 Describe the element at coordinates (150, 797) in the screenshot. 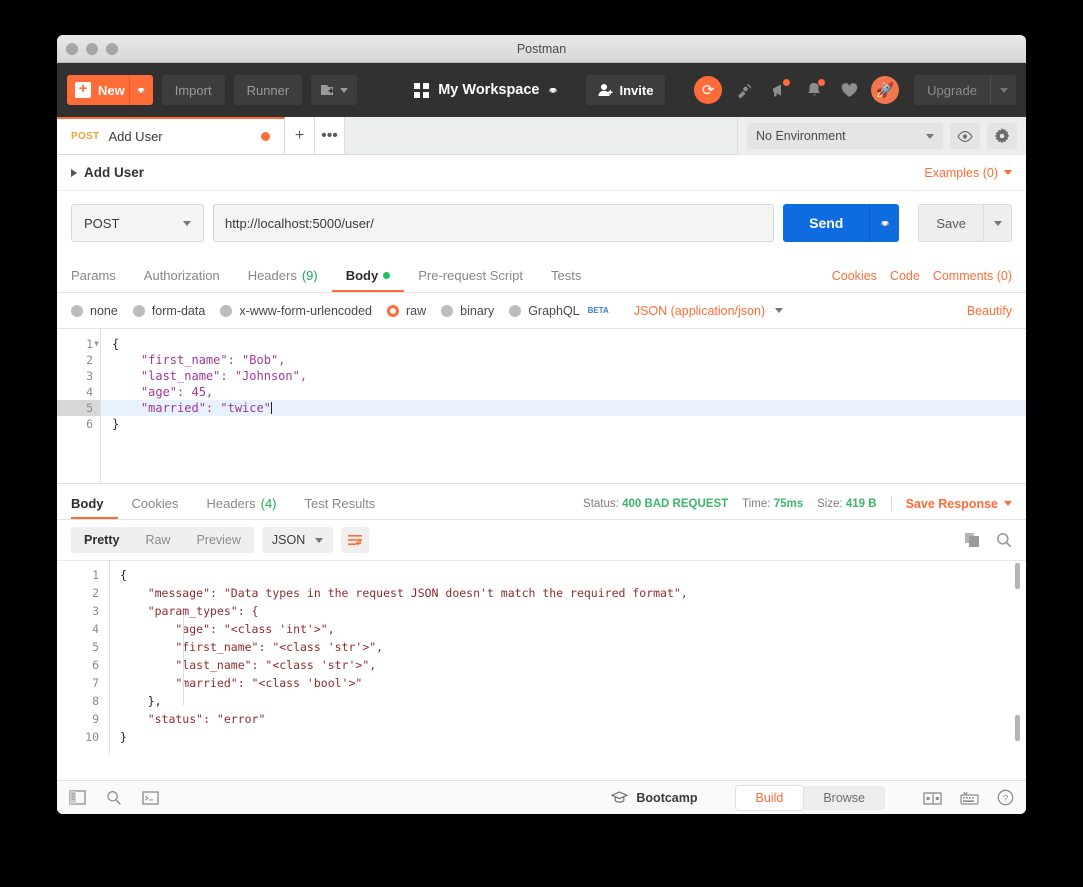

I see `console-icon` at that location.